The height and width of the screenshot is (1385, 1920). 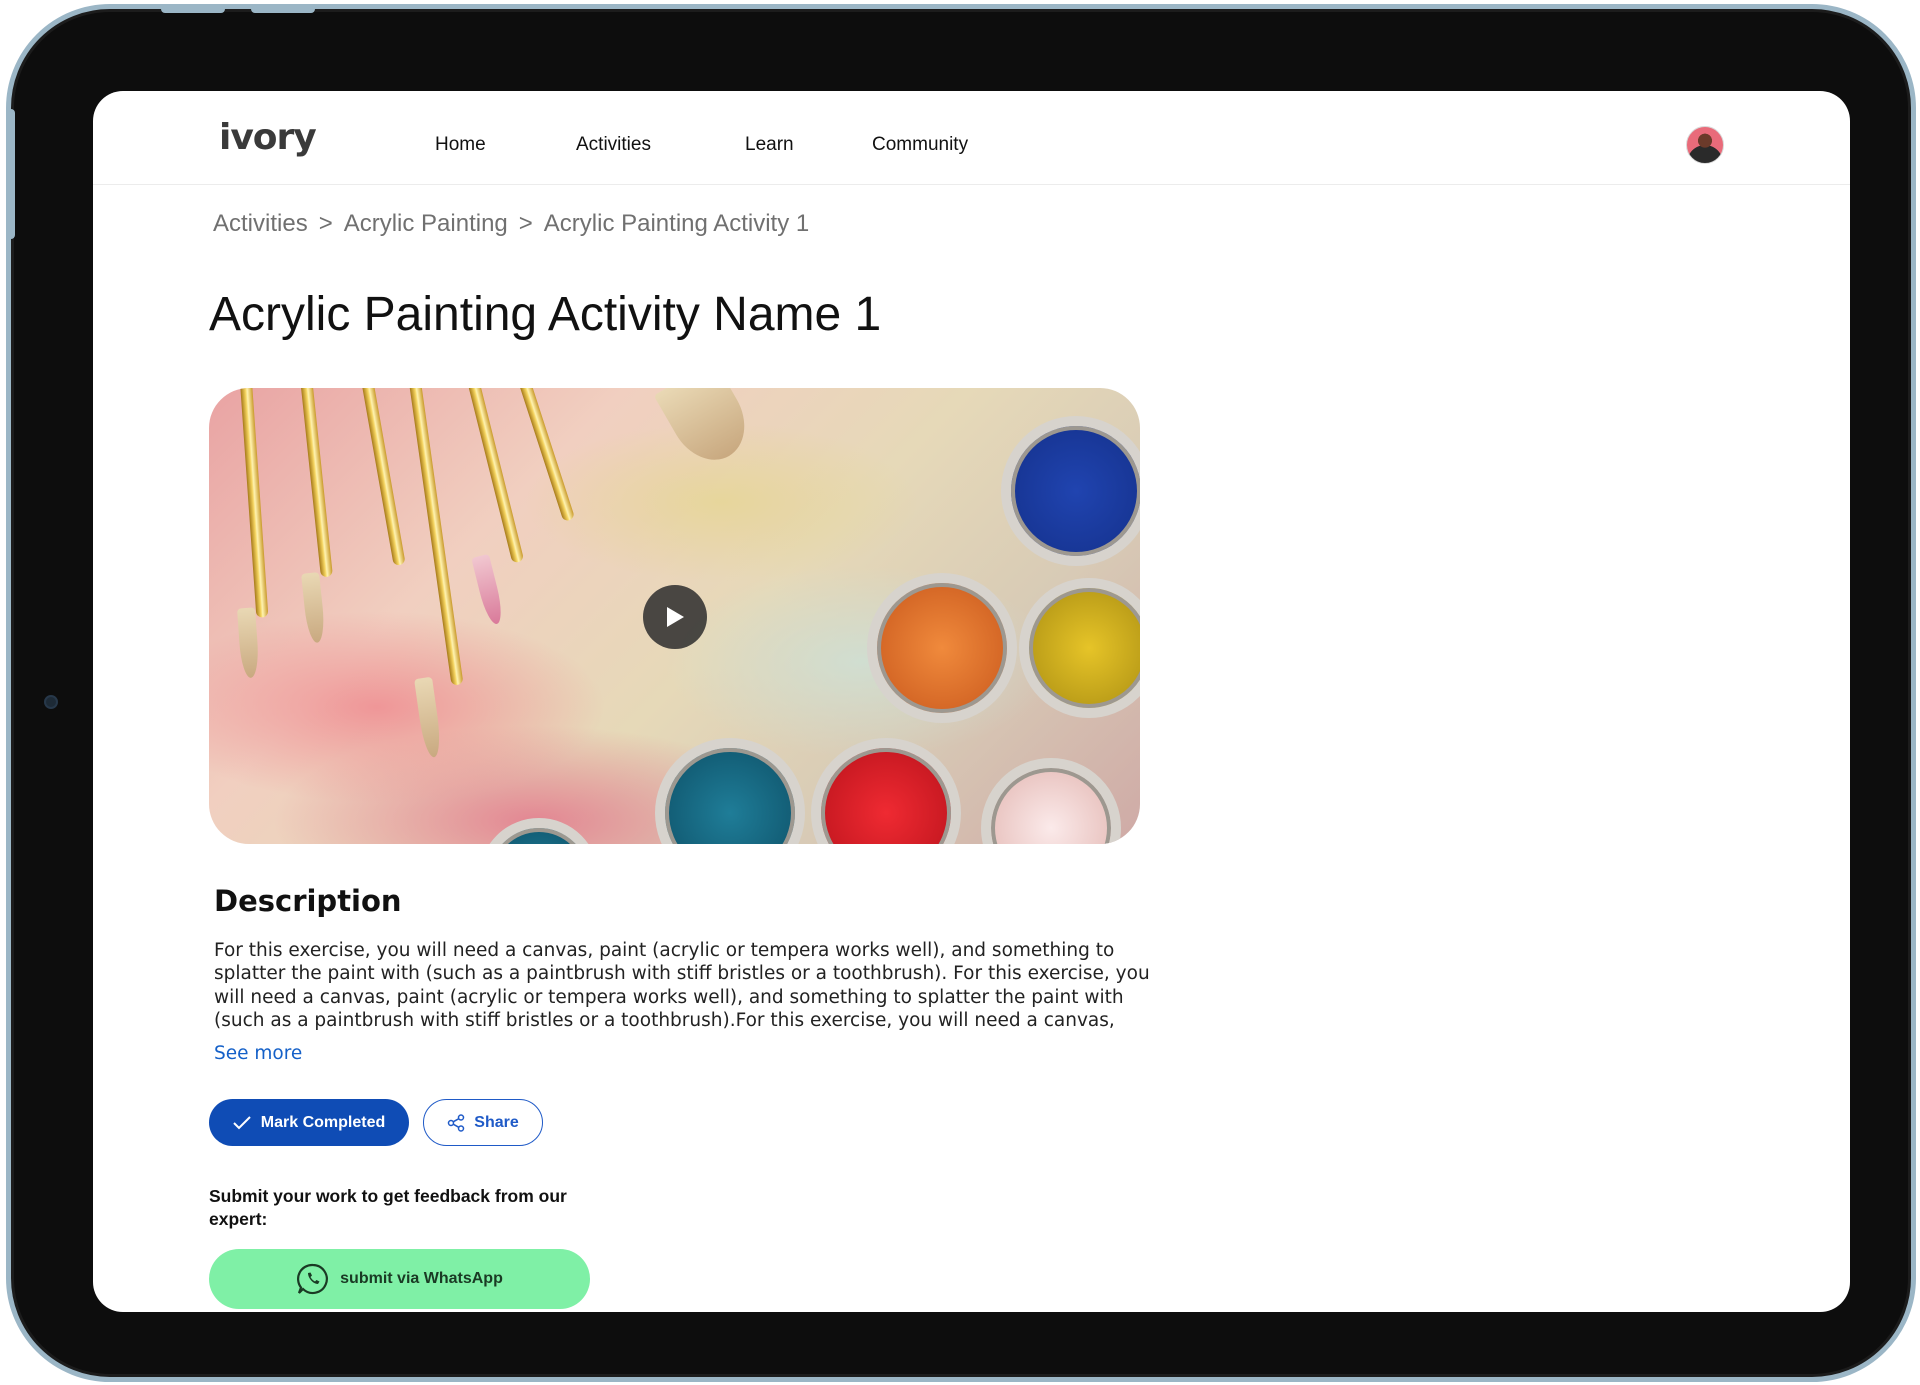 I want to click on share-icon, so click(x=456, y=1122).